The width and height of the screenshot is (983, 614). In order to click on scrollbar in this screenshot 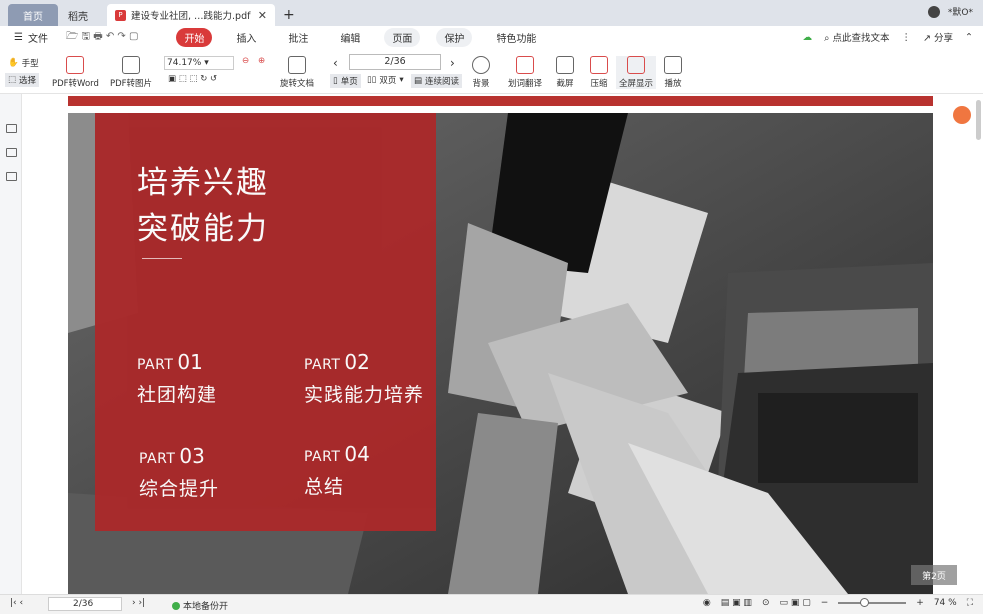, I will do `click(978, 120)`.